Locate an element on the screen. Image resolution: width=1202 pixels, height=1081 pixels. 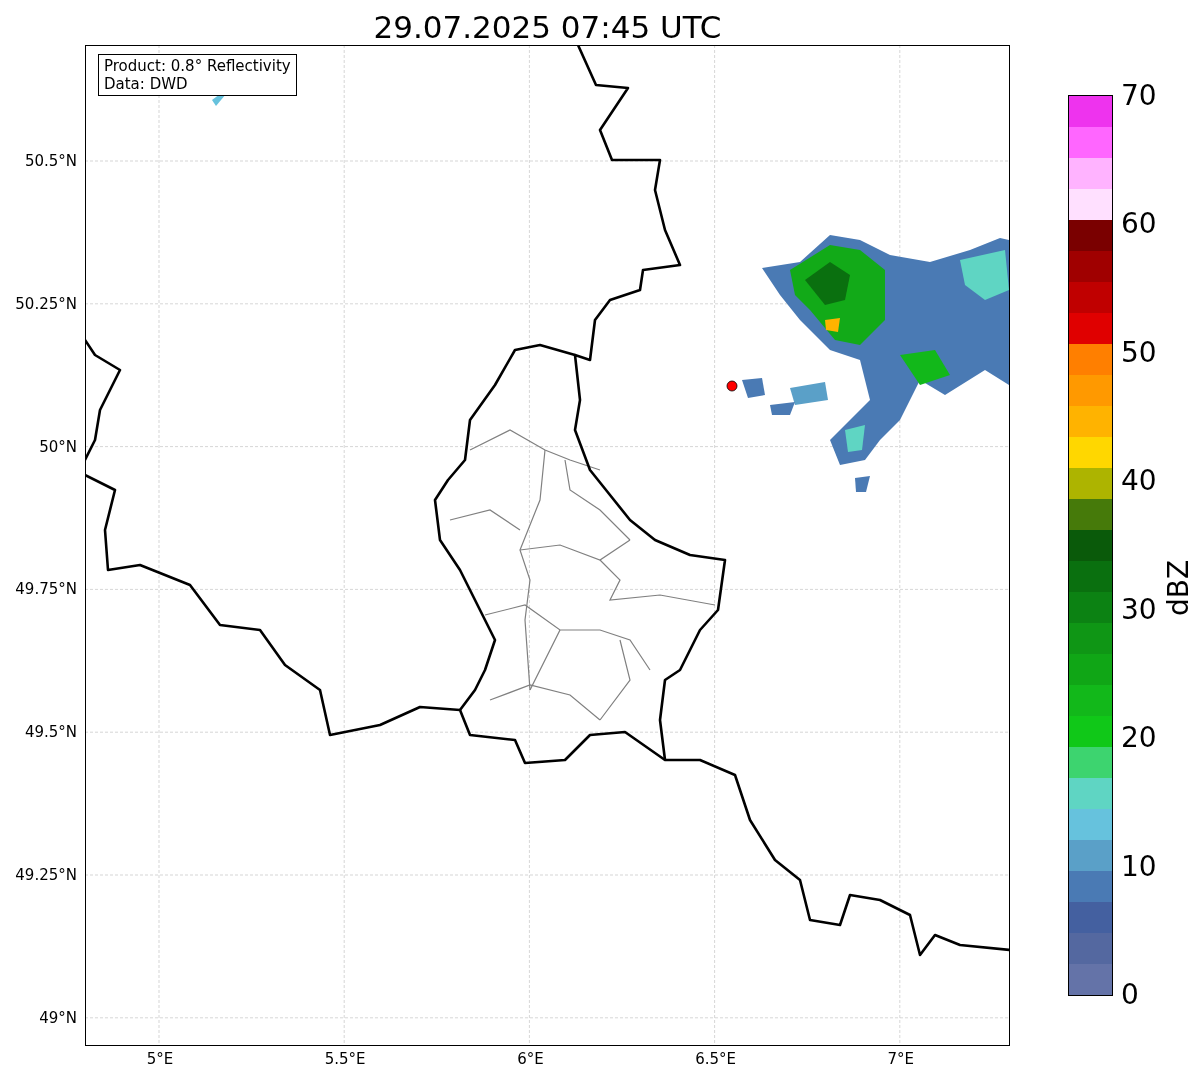
longitude-label: 5°E is located at coordinates (160, 1059).